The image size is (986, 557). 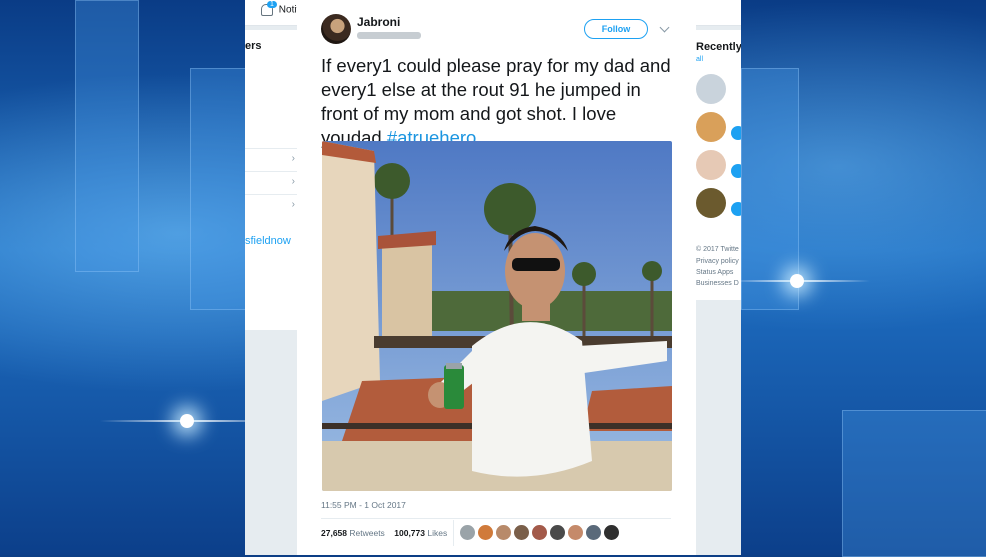 What do you see at coordinates (717, 249) in the screenshot?
I see `footer-link: © 2017 Twitte` at bounding box center [717, 249].